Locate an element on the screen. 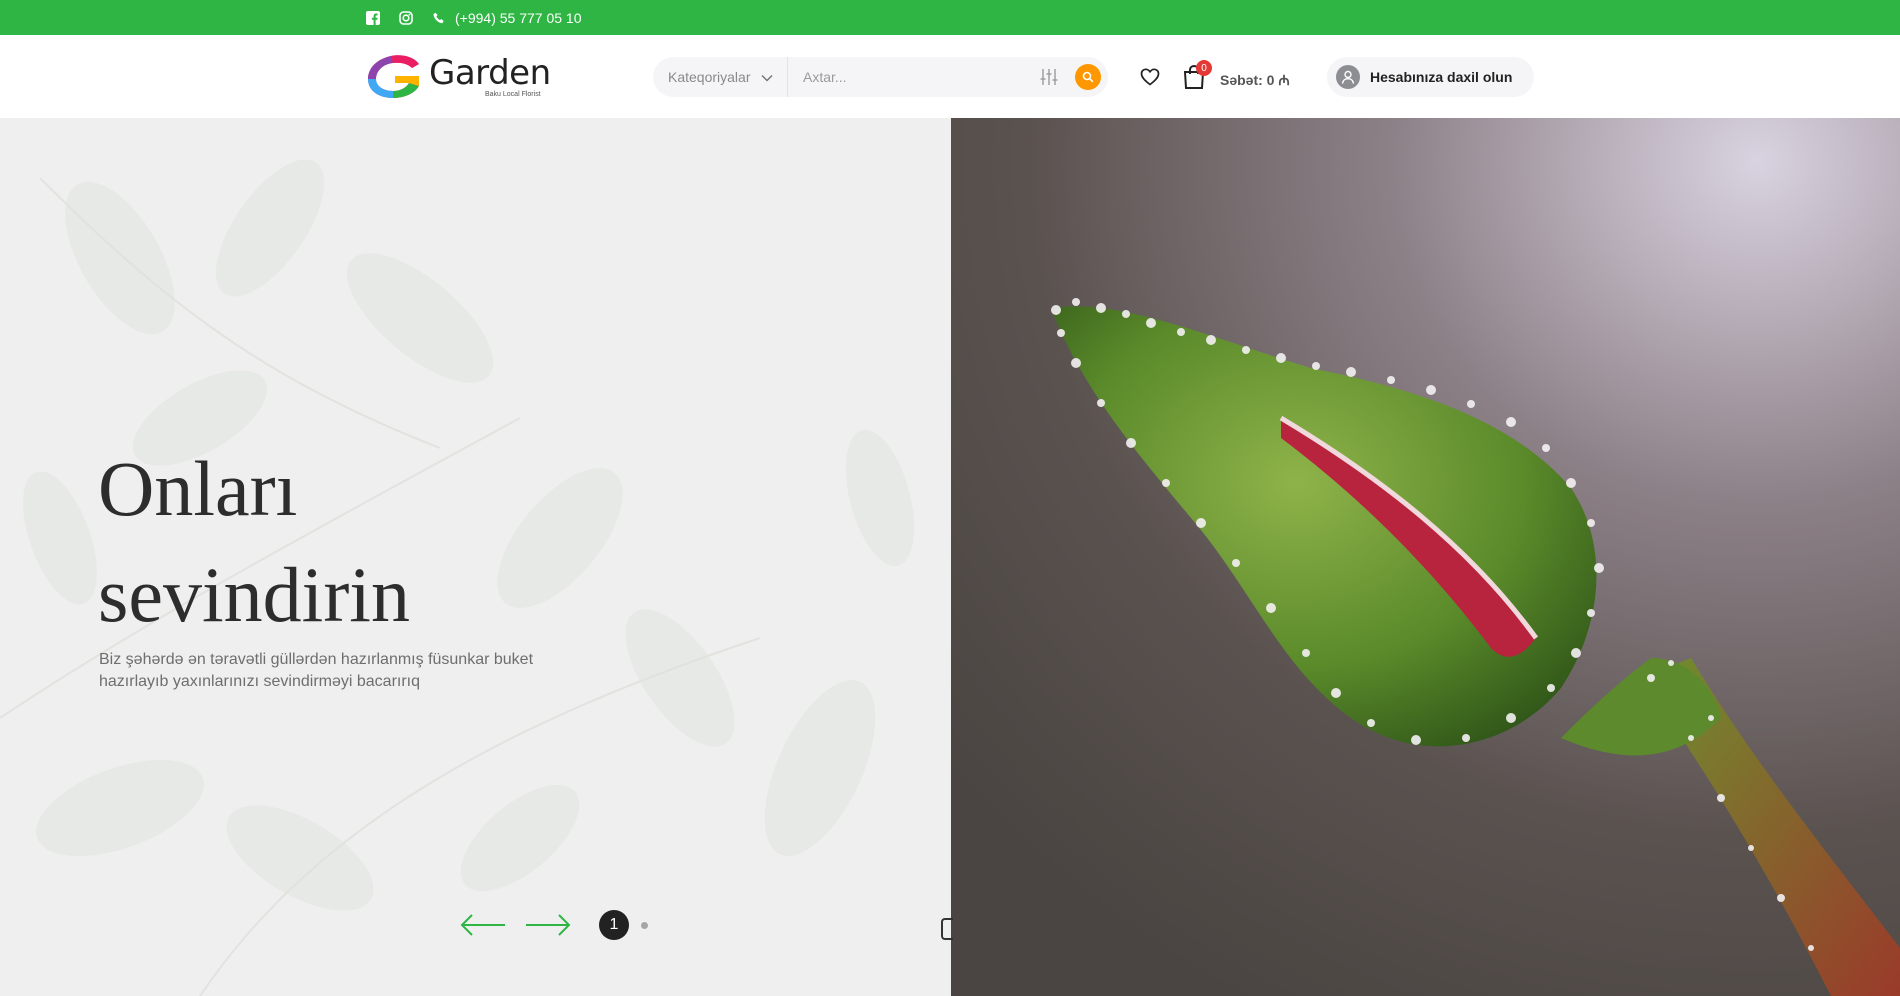 Image resolution: width=1900 pixels, height=996 pixels. instagram-icon is located at coordinates (406, 18).